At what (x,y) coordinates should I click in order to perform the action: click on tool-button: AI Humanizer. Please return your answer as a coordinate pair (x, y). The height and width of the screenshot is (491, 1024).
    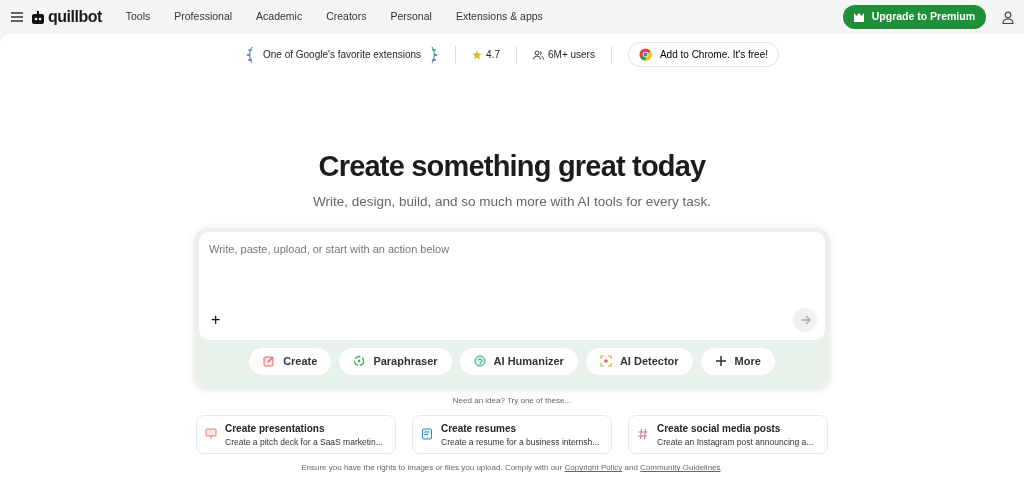
    Looking at the image, I should click on (518, 361).